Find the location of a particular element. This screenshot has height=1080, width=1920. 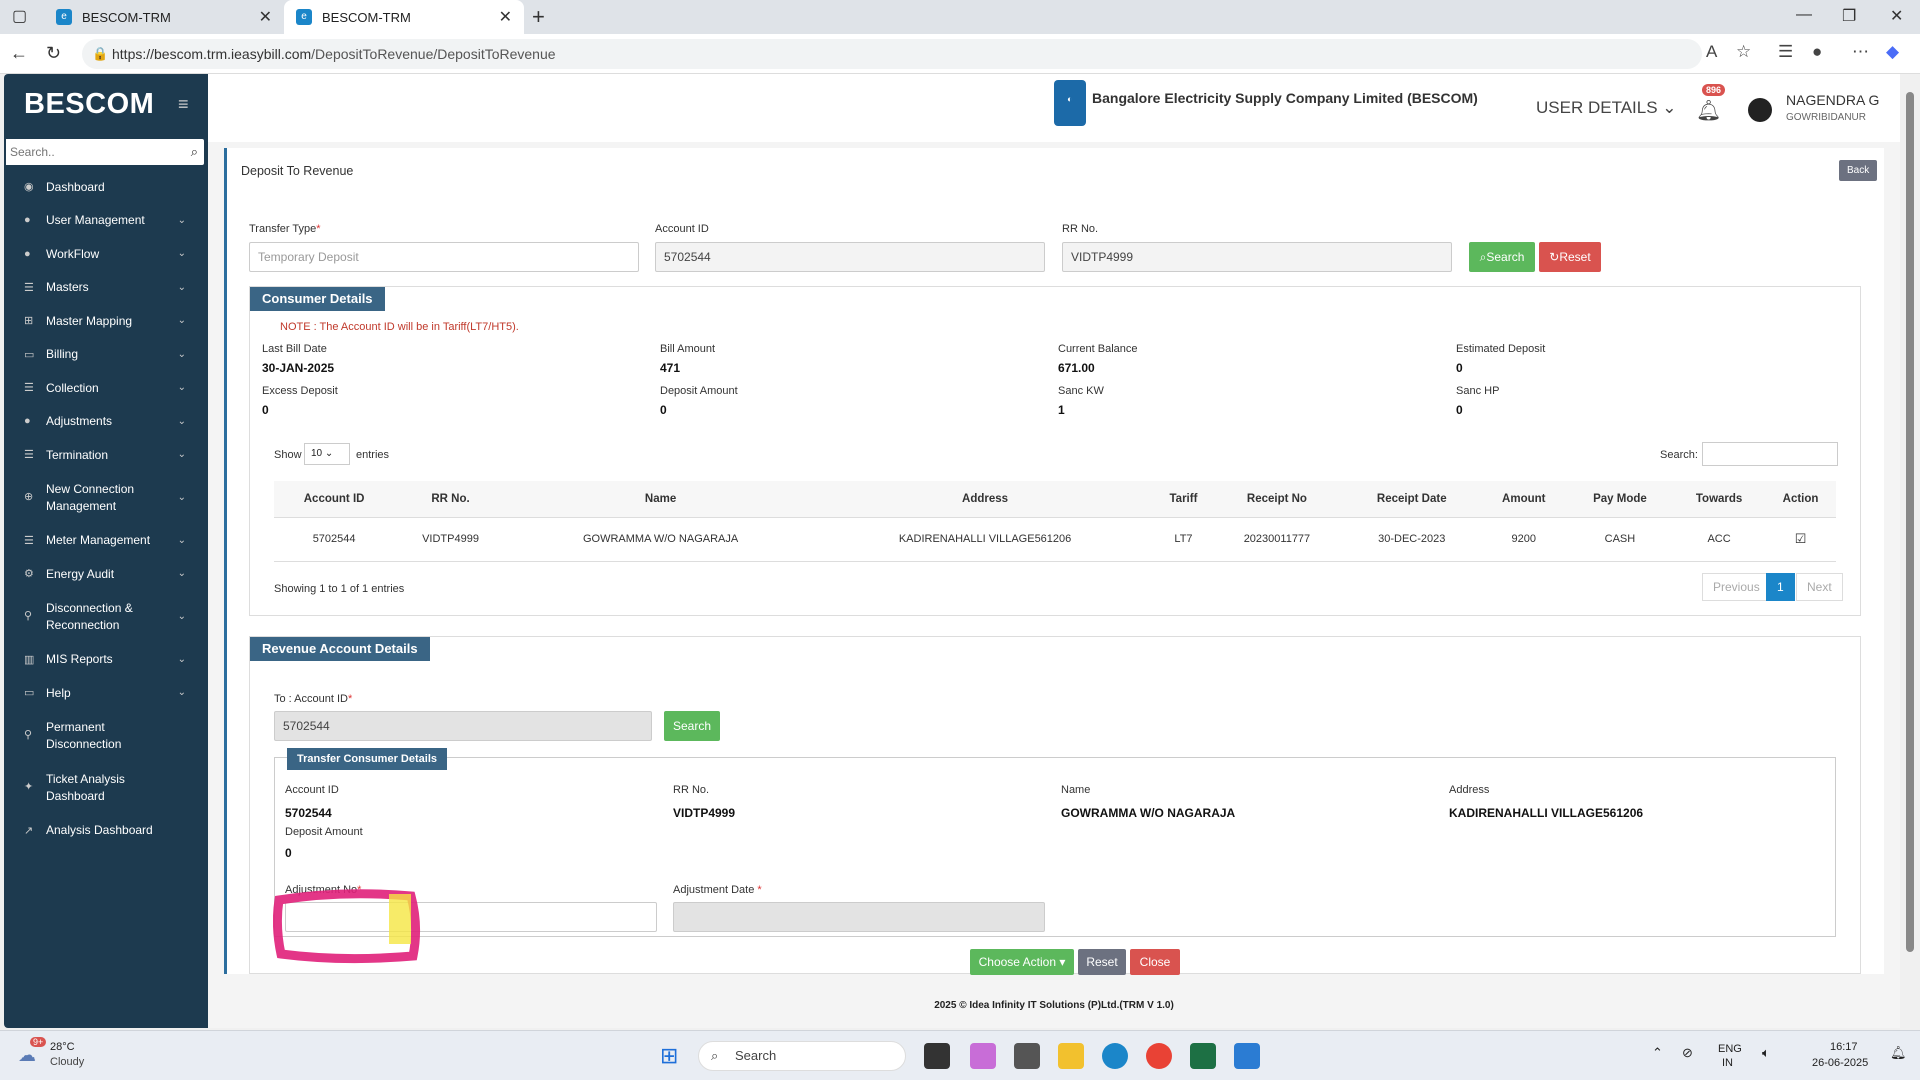

table-search-input is located at coordinates (1770, 454).